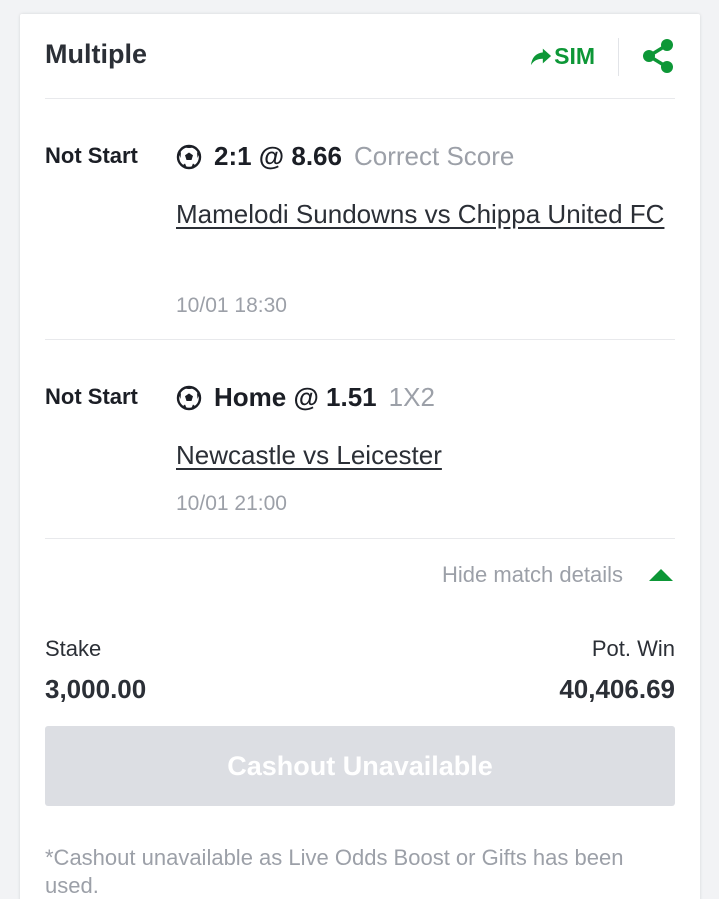 The width and height of the screenshot is (719, 899). I want to click on forward-arrow-icon, so click(541, 57).